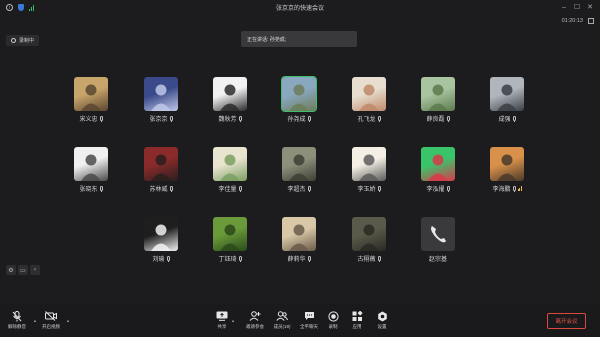 The height and width of the screenshot is (337, 600). I want to click on participant-name: 张晓东, so click(91, 188).